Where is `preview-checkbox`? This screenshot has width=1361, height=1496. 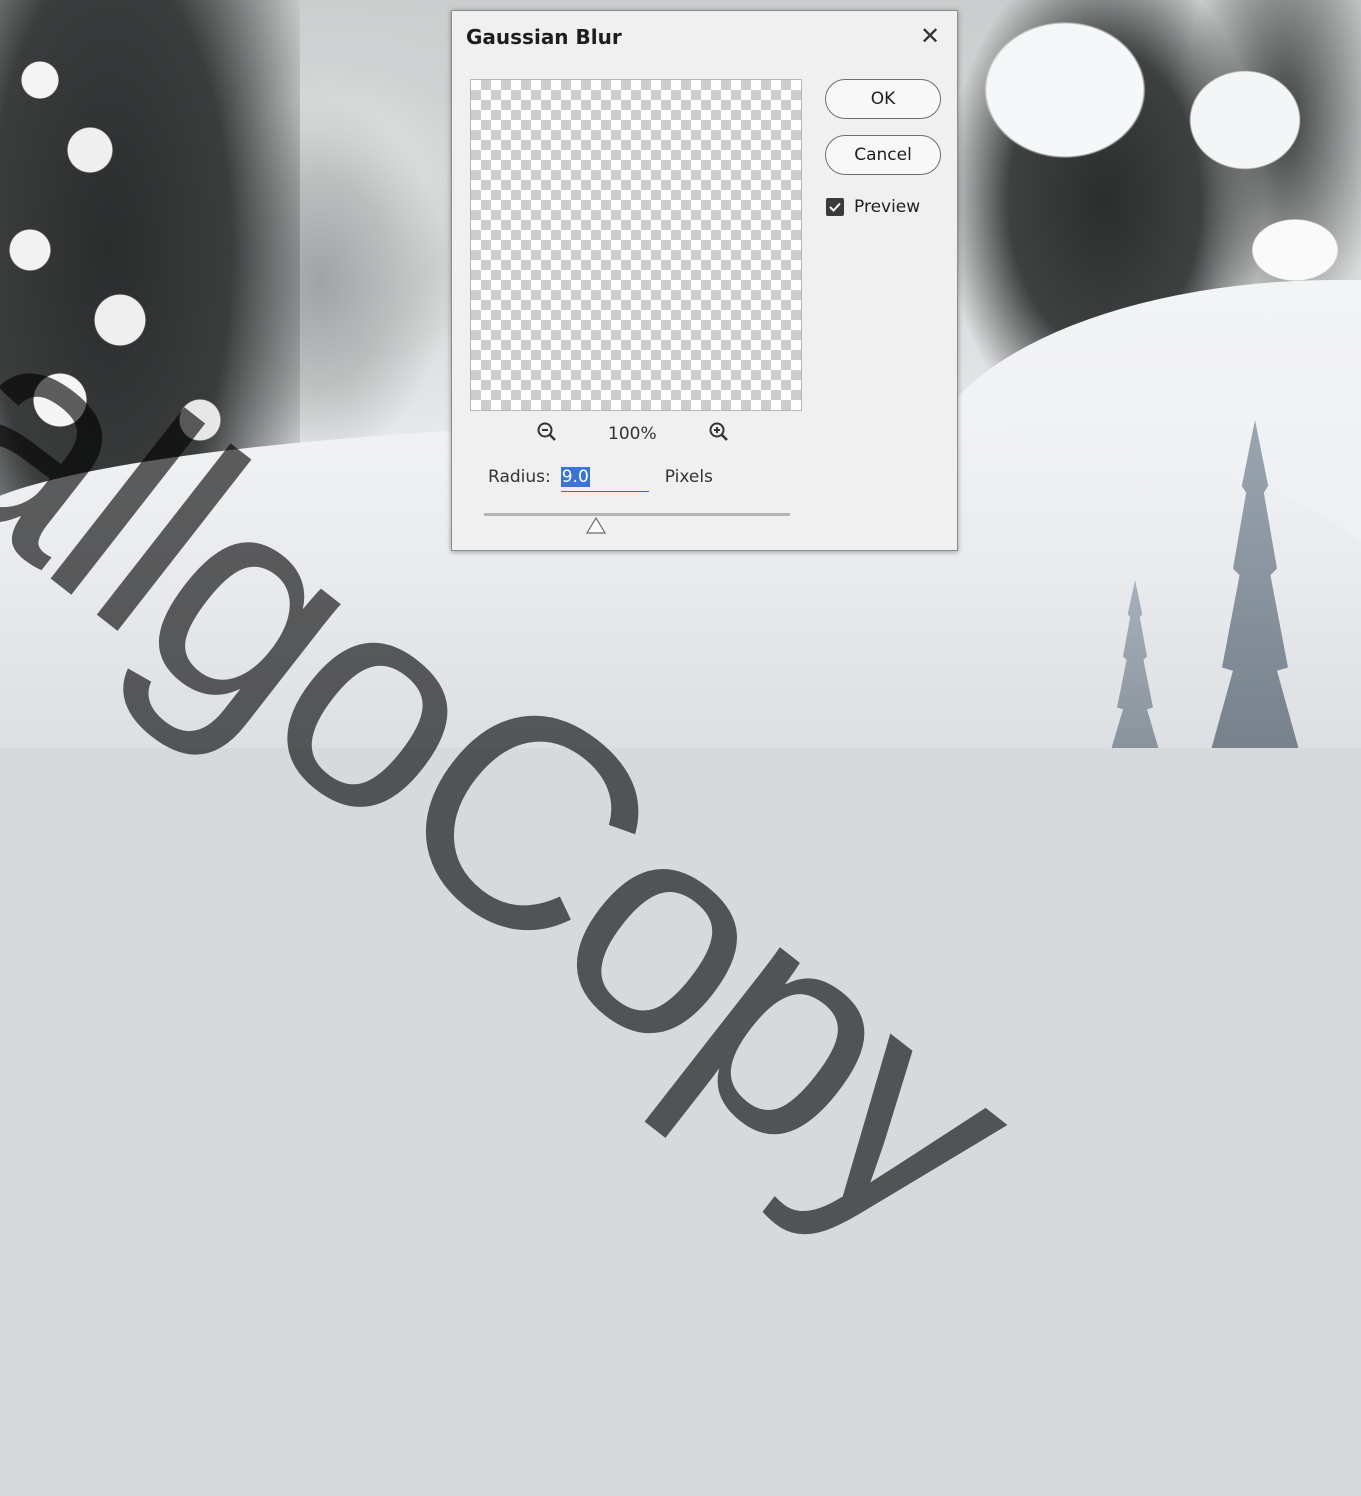 preview-checkbox is located at coordinates (835, 207).